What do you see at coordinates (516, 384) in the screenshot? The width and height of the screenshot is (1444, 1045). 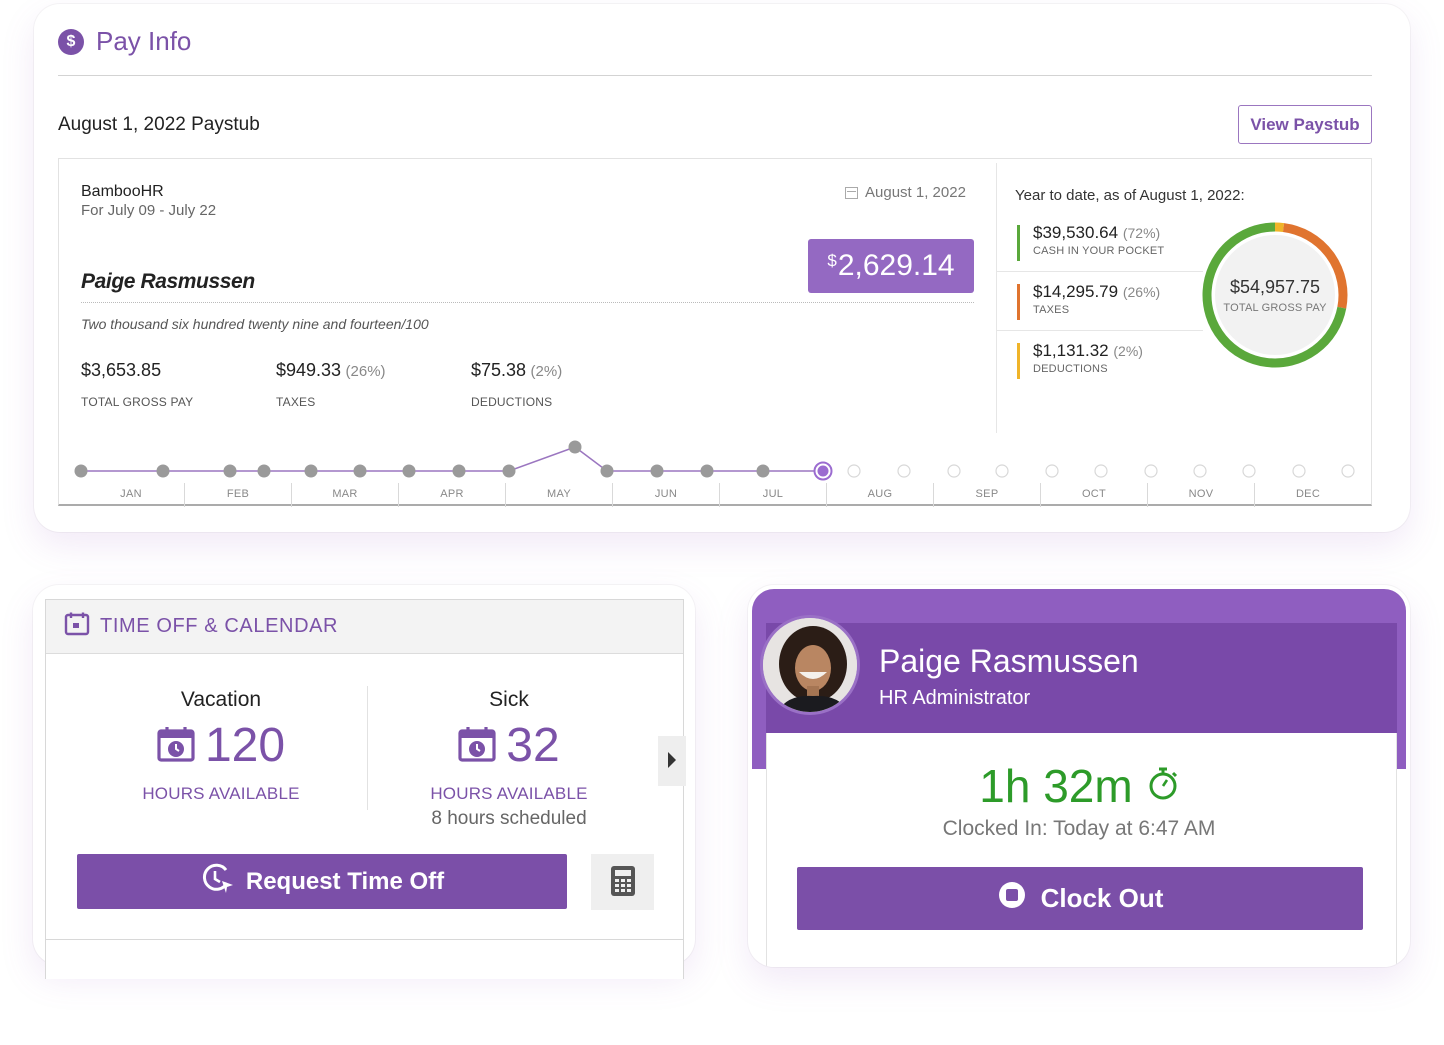 I see `stat-deductions: $75.38 (2%) DEDUCTIONS` at bounding box center [516, 384].